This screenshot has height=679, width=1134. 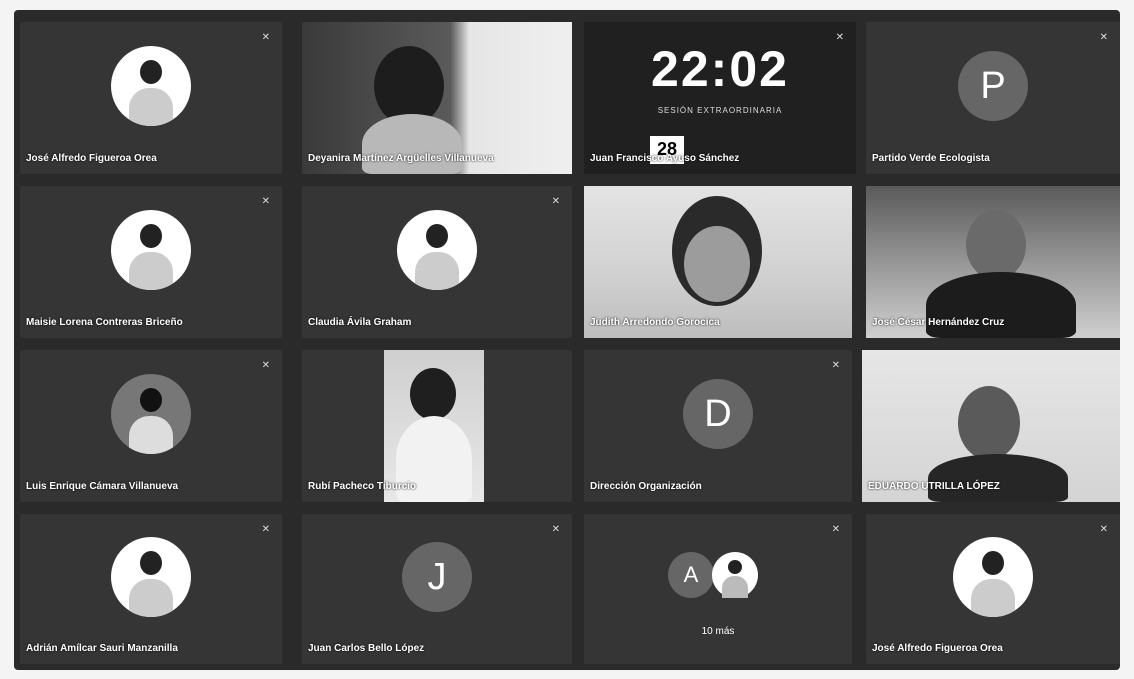 I want to click on participant-tile: ✕ Adrián Amílcar Sauri Manzanilla, so click(x=151, y=589).